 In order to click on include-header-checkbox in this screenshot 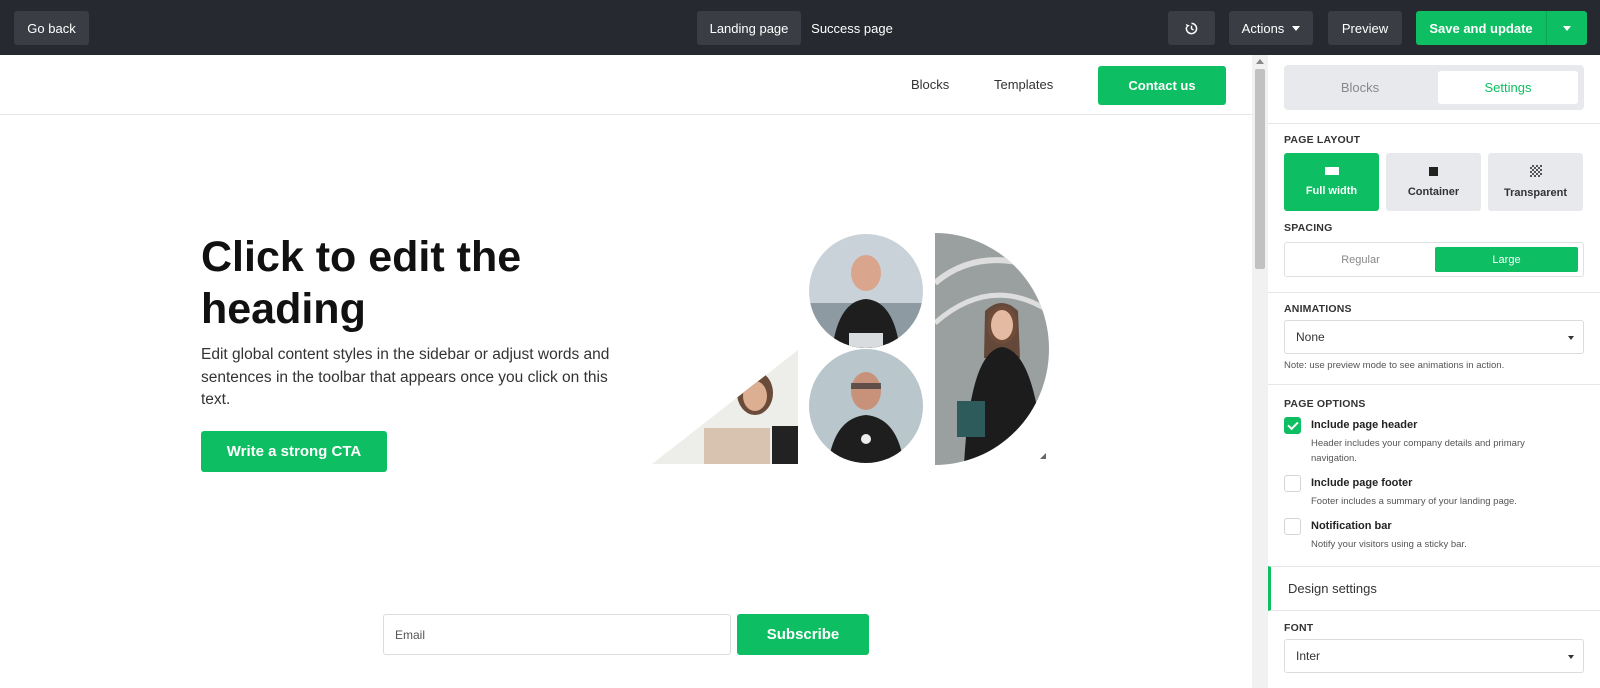, I will do `click(1292, 425)`.